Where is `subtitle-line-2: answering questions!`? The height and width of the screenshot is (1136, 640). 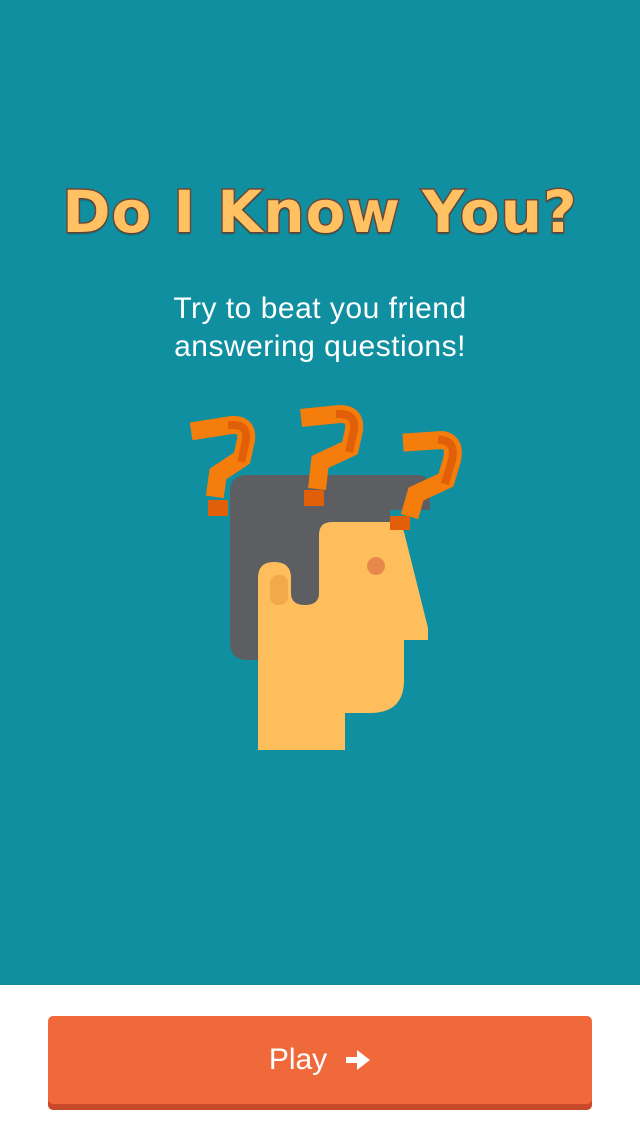 subtitle-line-2: answering questions! is located at coordinates (320, 346).